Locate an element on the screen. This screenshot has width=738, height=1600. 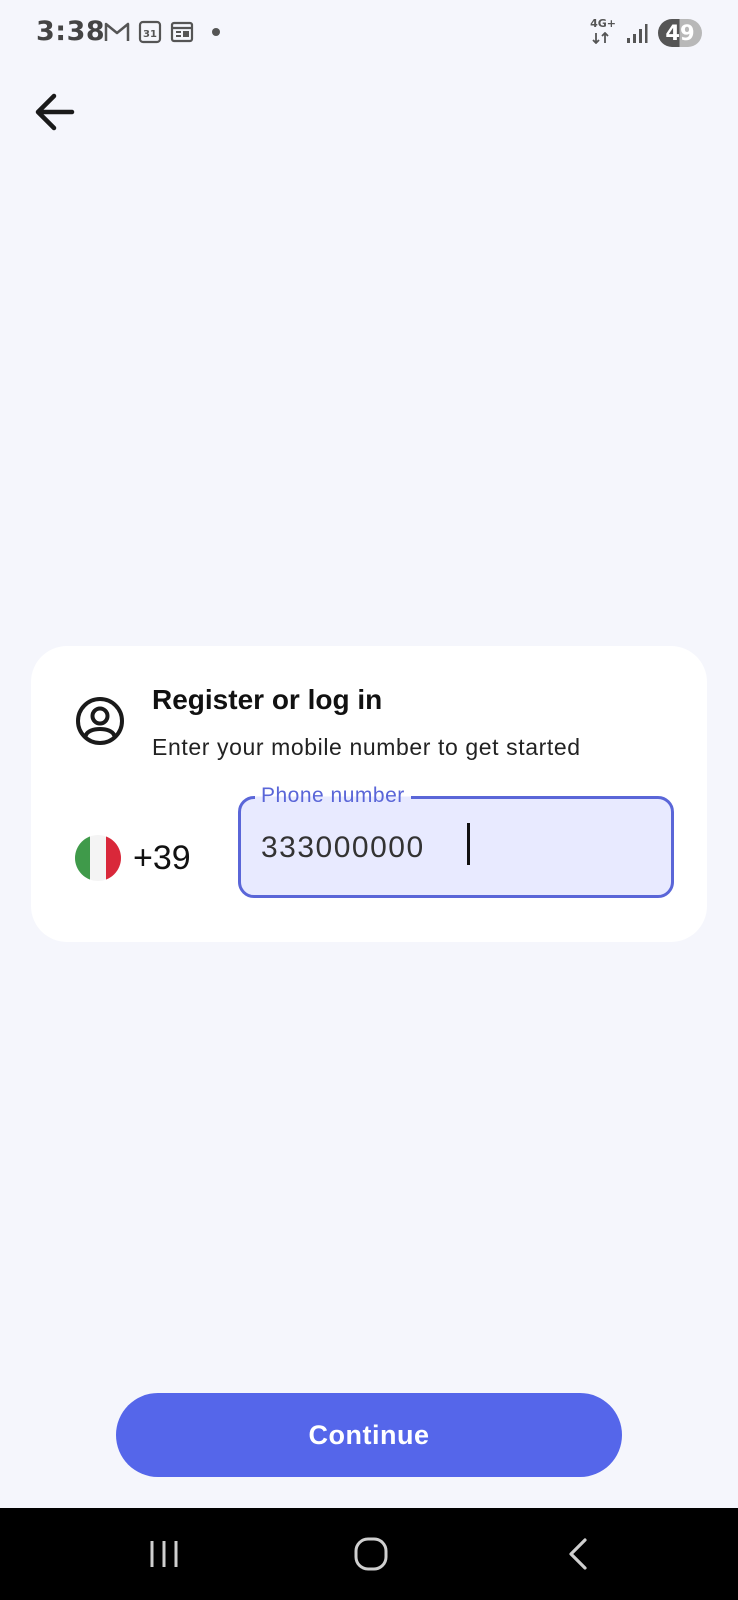
system-icons: 4G+ 49 is located at coordinates (646, 33).